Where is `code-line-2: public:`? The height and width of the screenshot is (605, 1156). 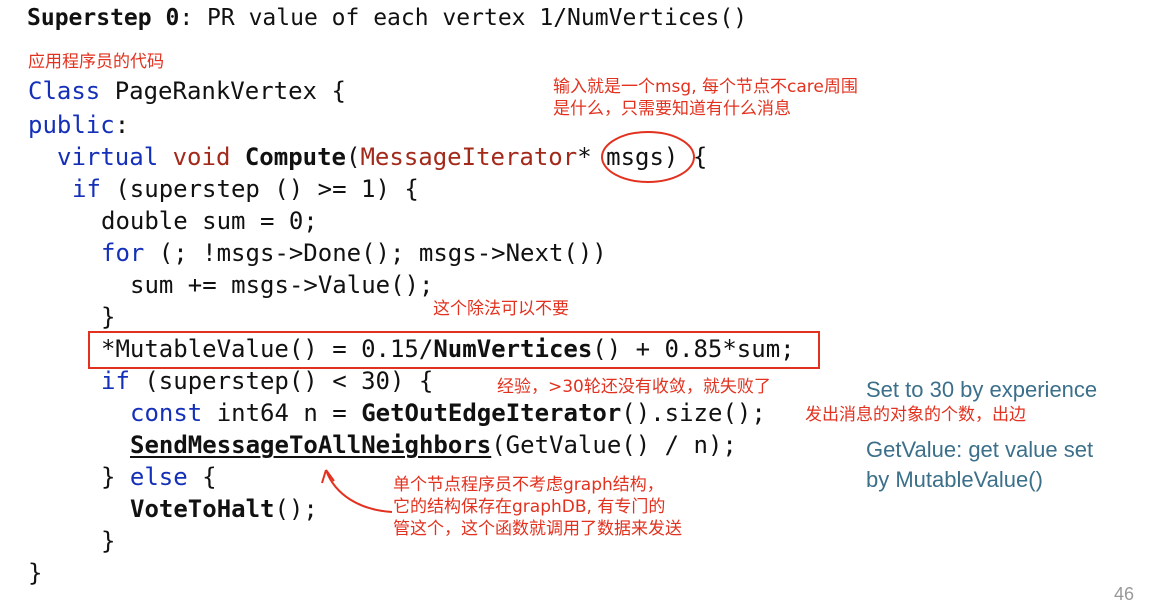
code-line-2: public: is located at coordinates (78, 125).